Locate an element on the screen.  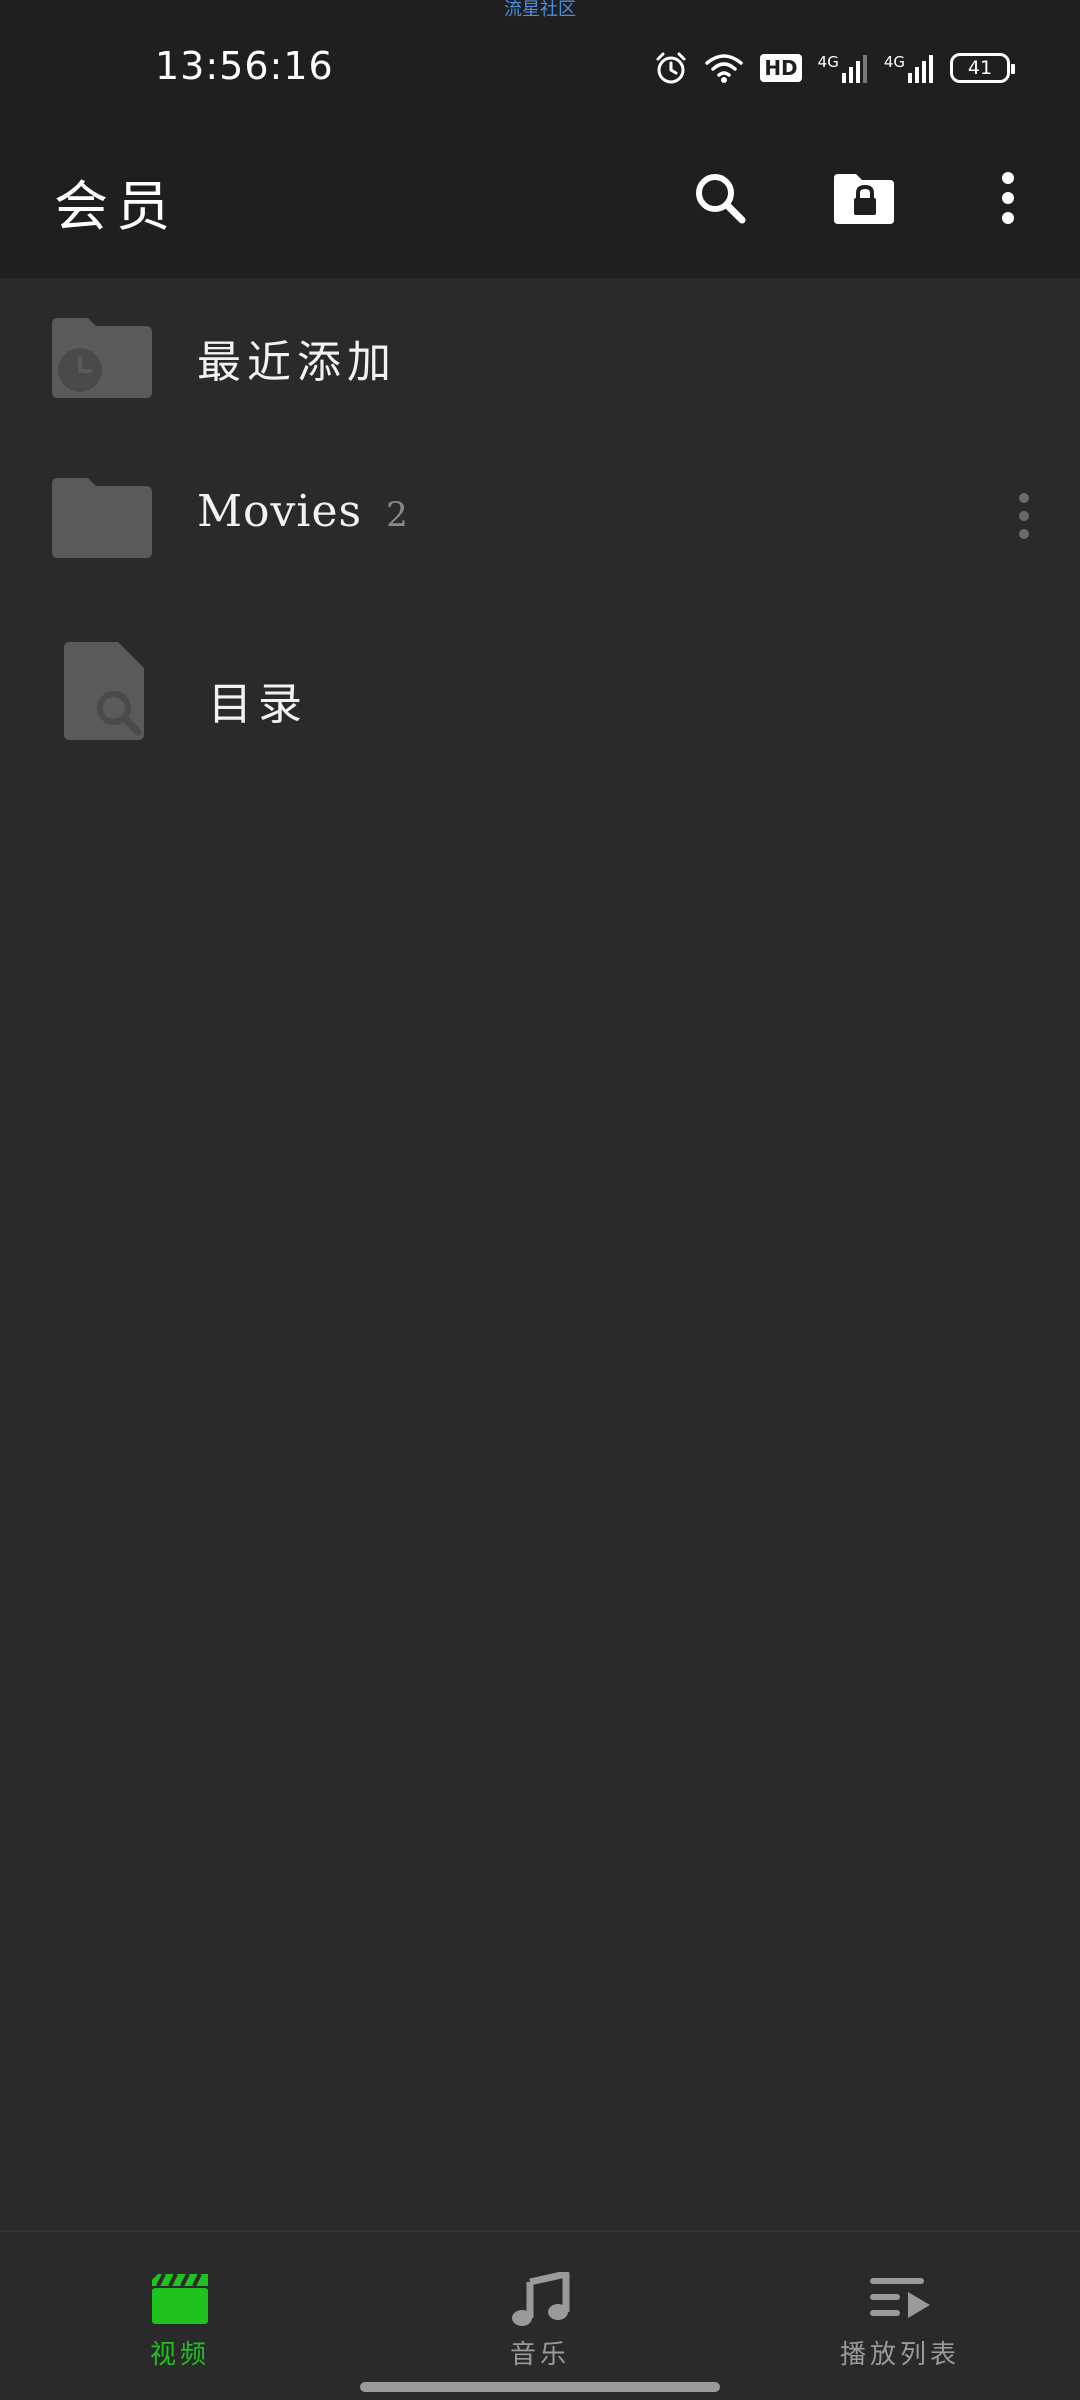
movies-more-button is located at coordinates (1024, 518).